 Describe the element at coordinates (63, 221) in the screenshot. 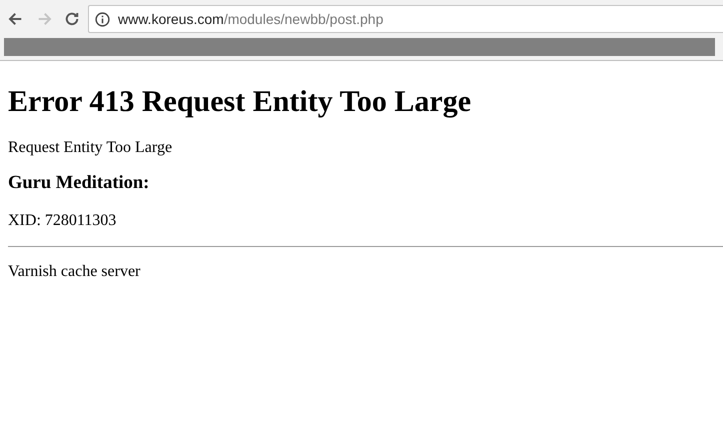

I see `xid-text: XID: 728011303` at that location.